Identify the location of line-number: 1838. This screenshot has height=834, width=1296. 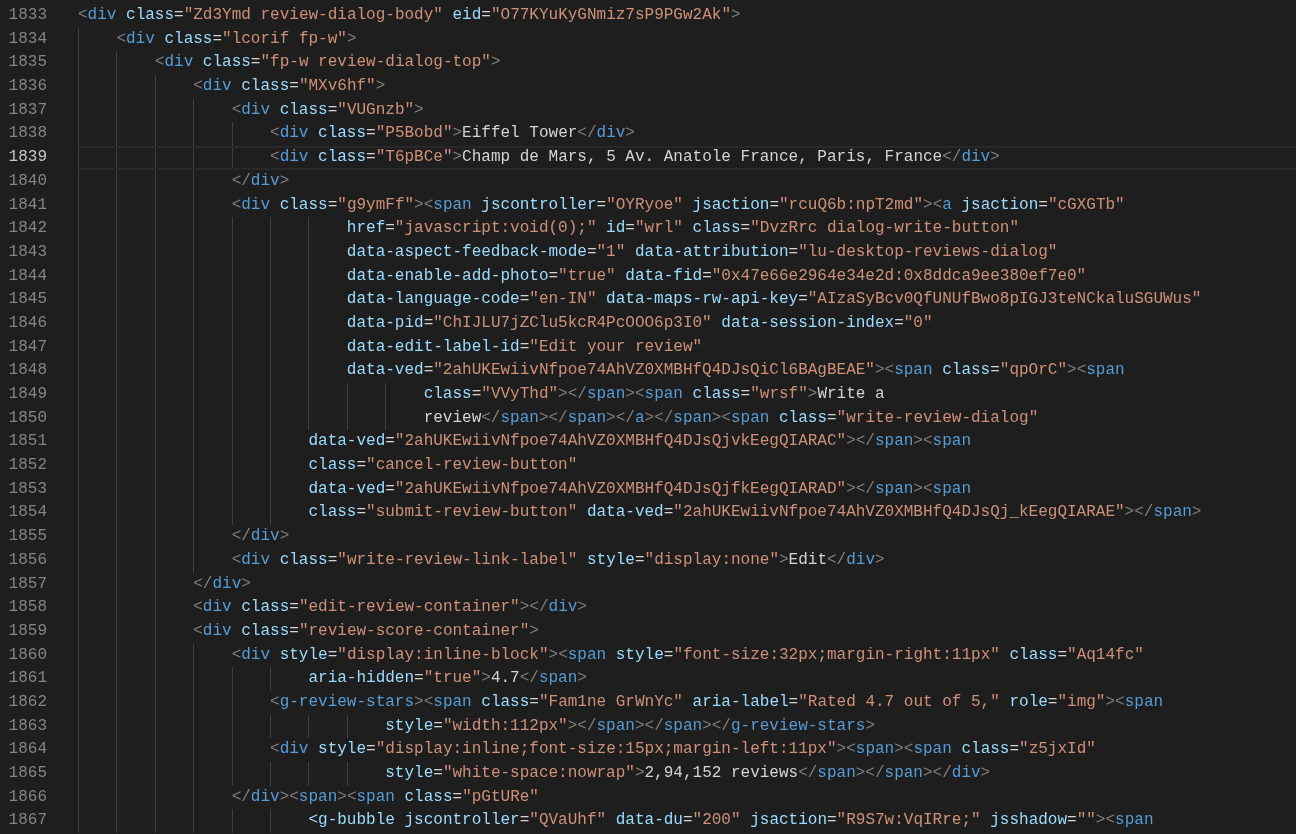
(27, 134).